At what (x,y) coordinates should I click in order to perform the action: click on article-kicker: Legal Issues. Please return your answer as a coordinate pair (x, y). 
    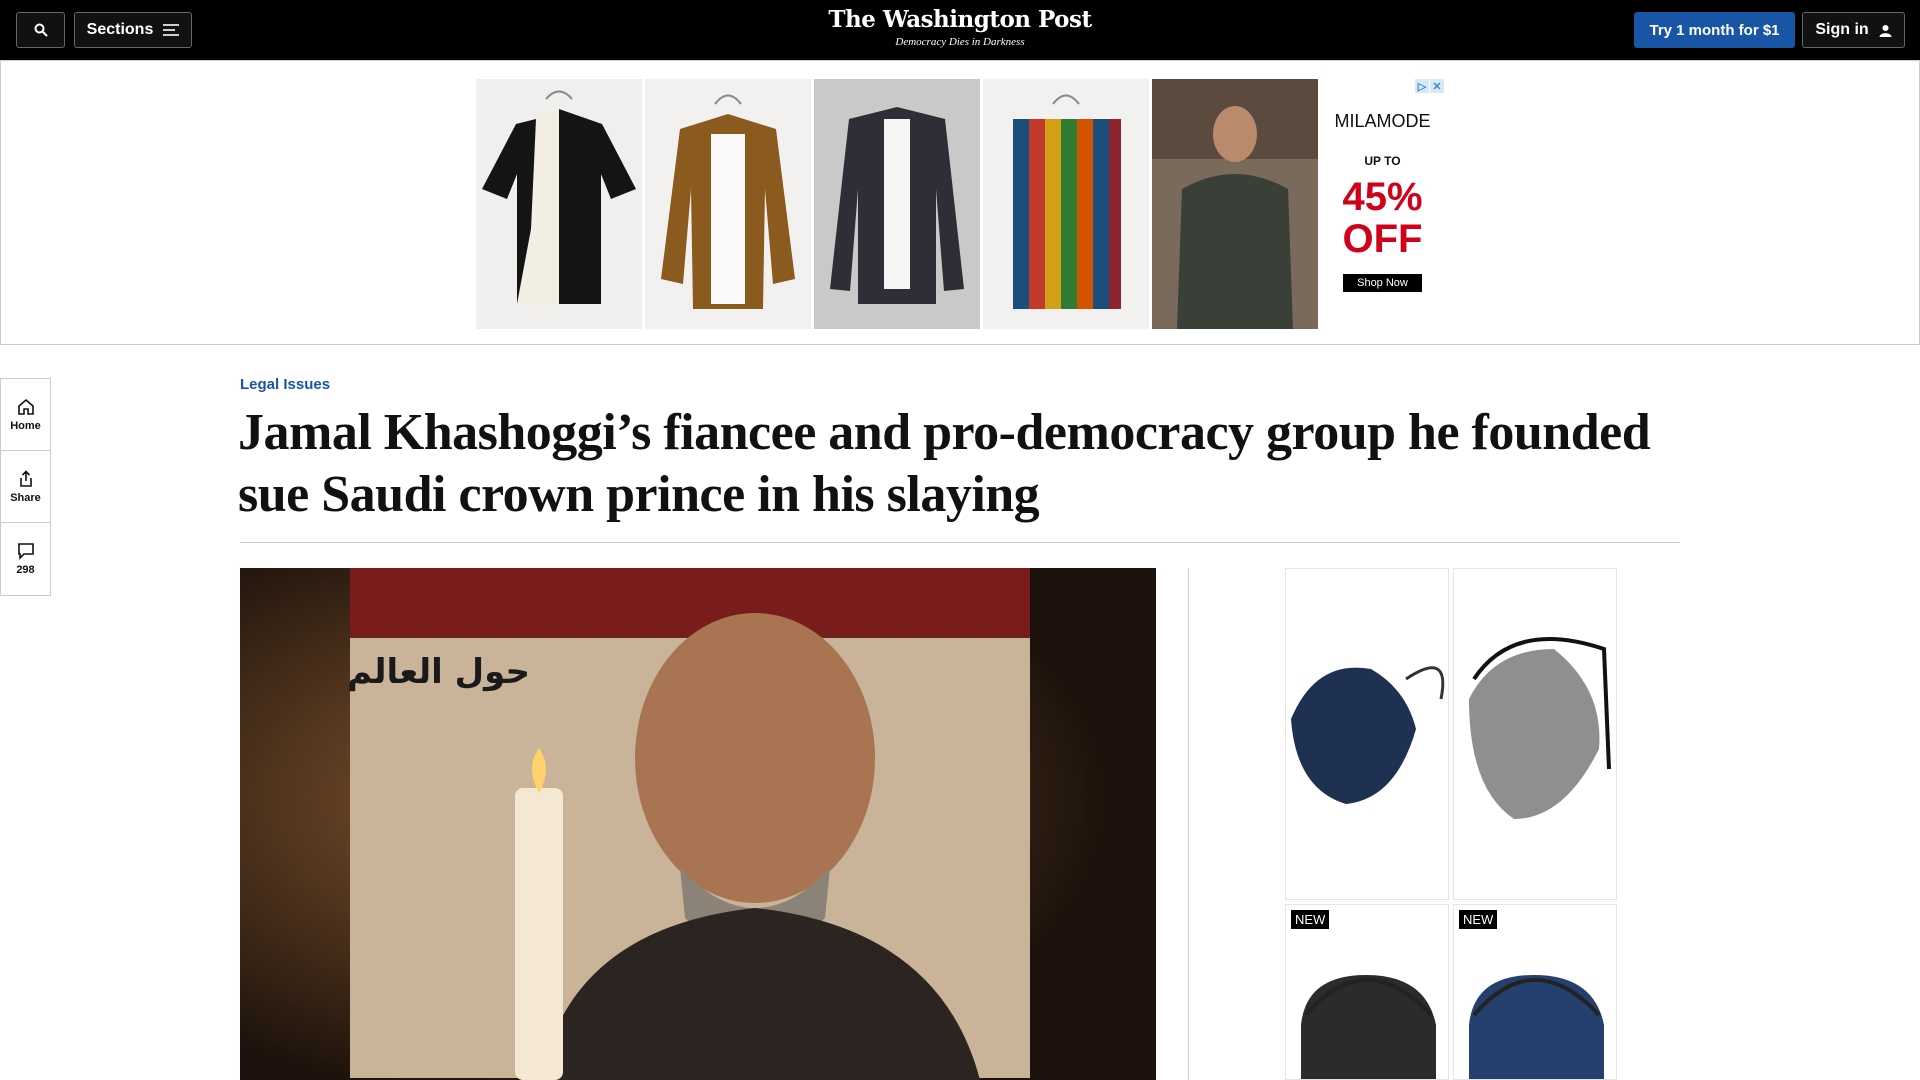
    Looking at the image, I should click on (285, 384).